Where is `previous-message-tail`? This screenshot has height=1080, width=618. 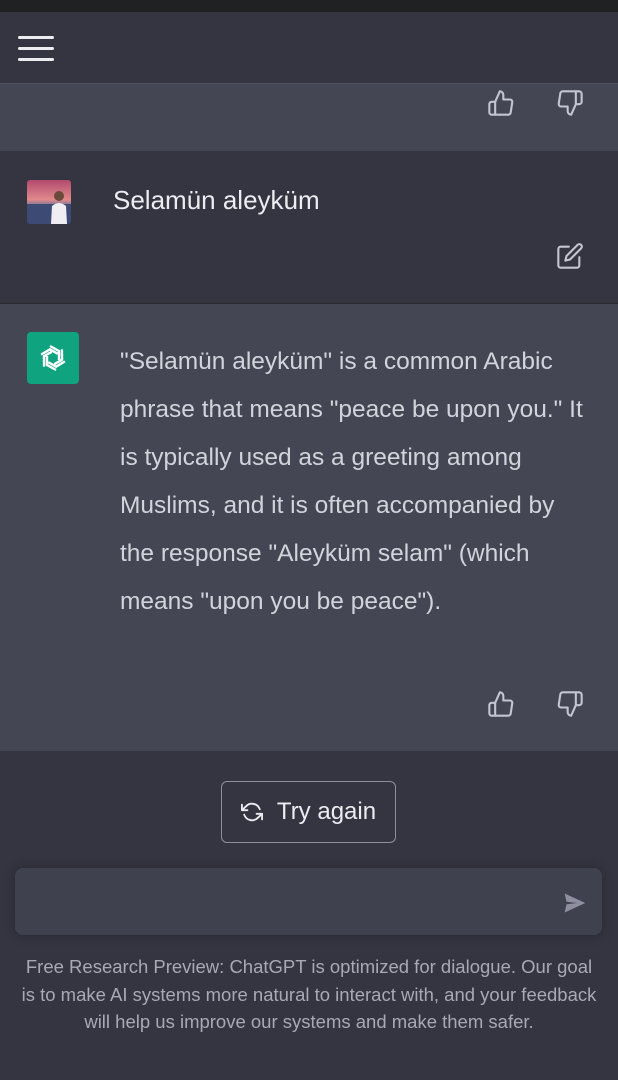
previous-message-tail is located at coordinates (309, 117).